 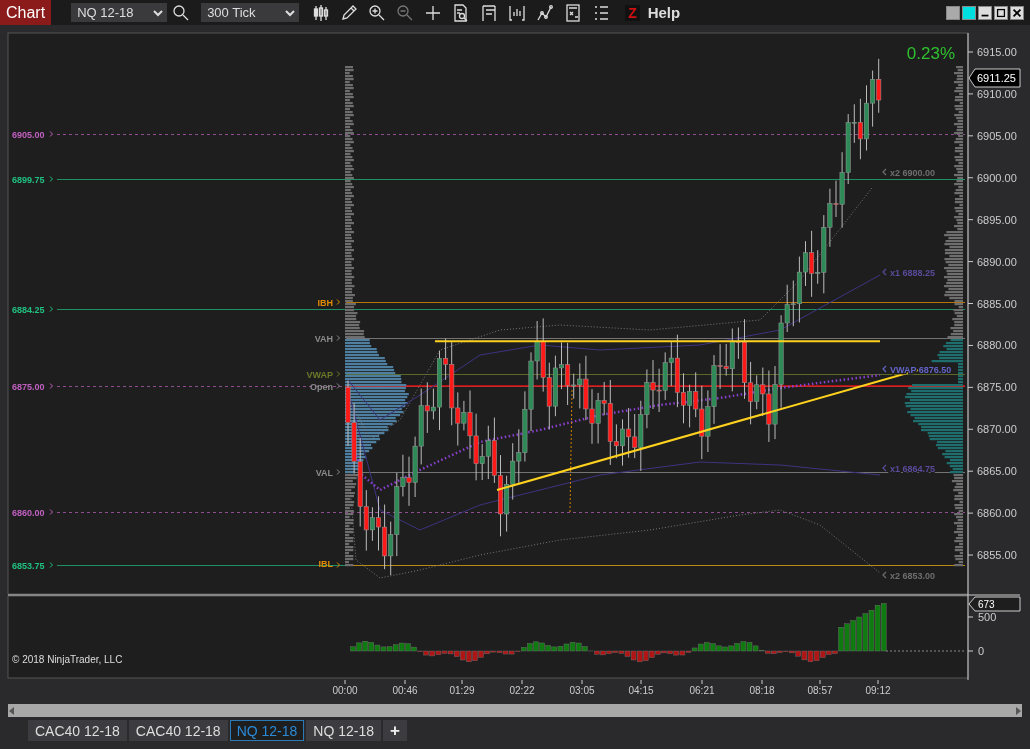 I want to click on price-level-label: 6853.75, so click(x=28, y=565).